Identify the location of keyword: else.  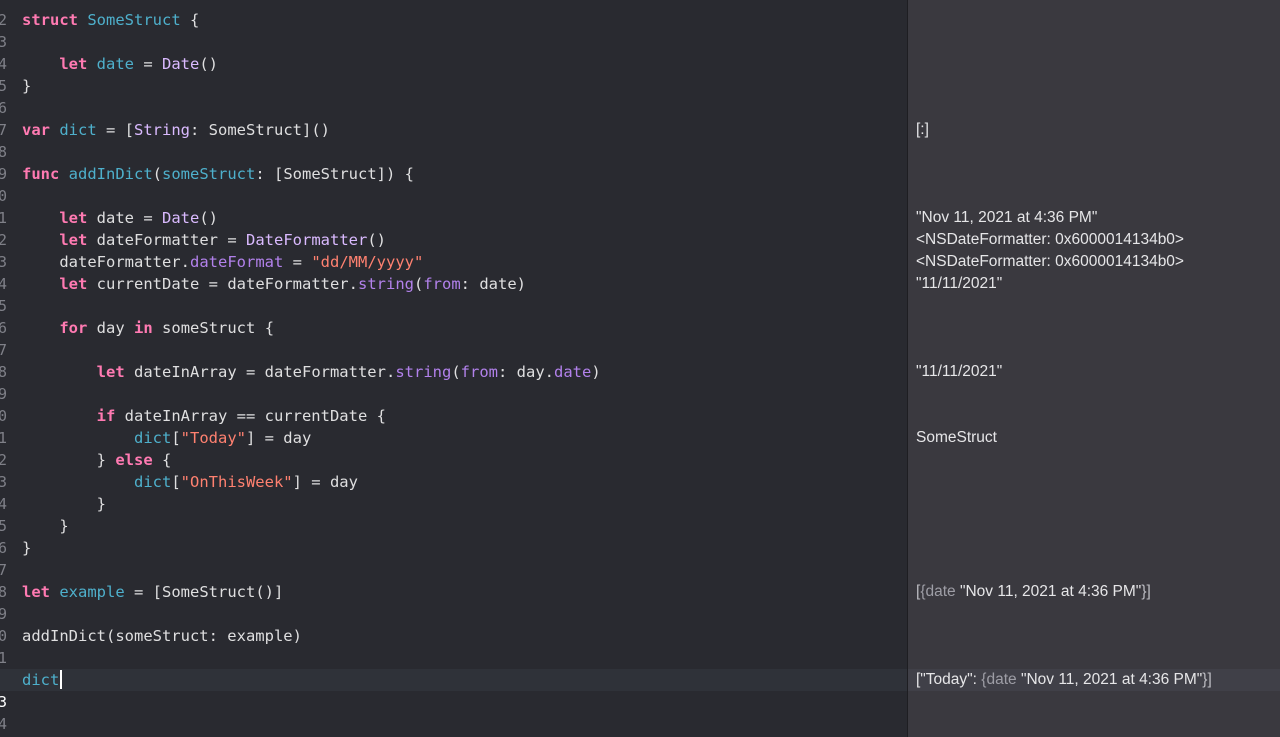
(134, 460).